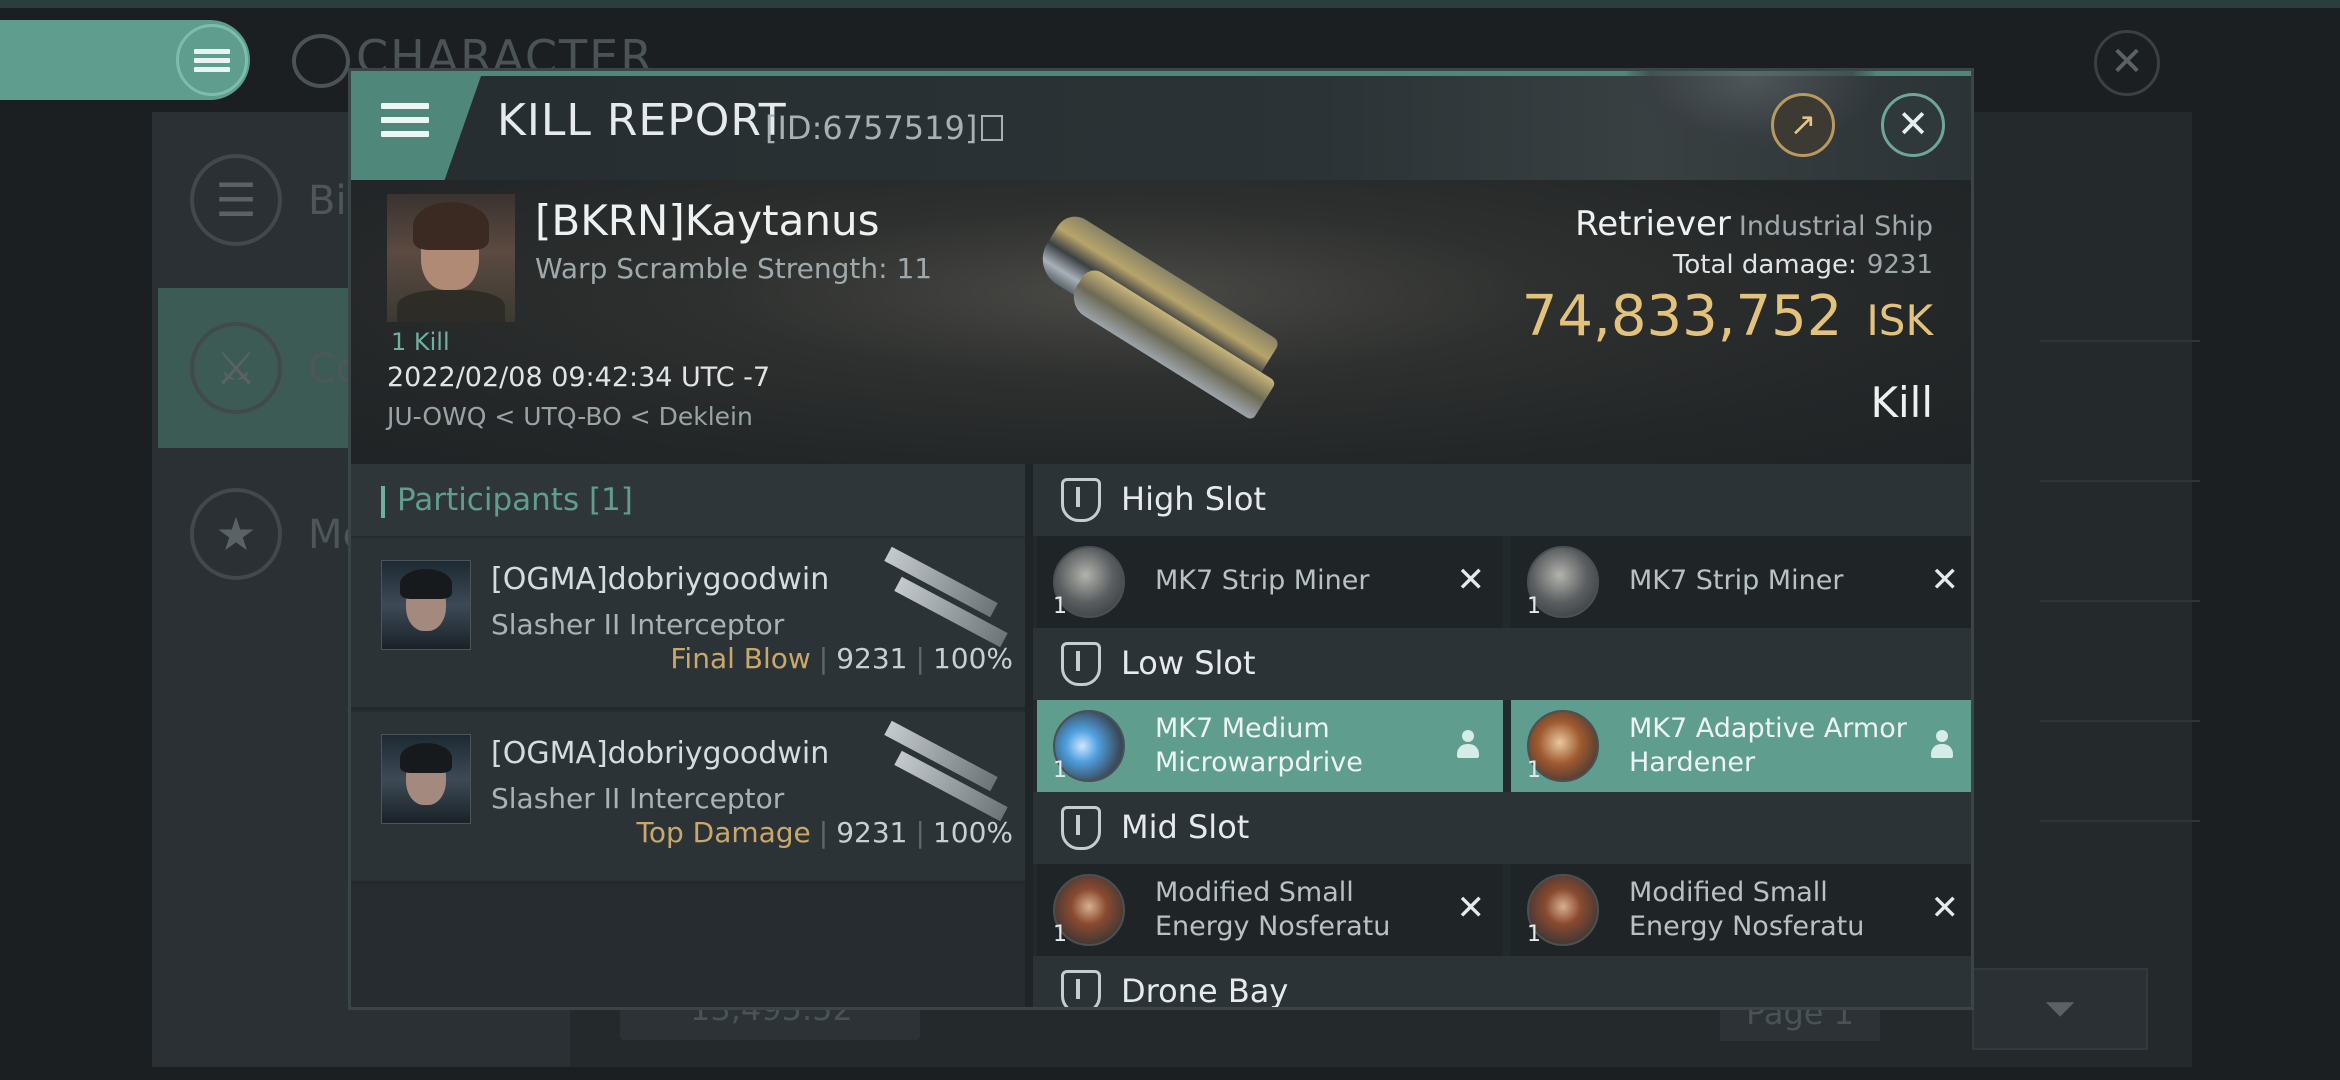 The image size is (2340, 1080). Describe the element at coordinates (707, 220) in the screenshot. I see `victim-name: [BKRN]Kaytanus` at that location.